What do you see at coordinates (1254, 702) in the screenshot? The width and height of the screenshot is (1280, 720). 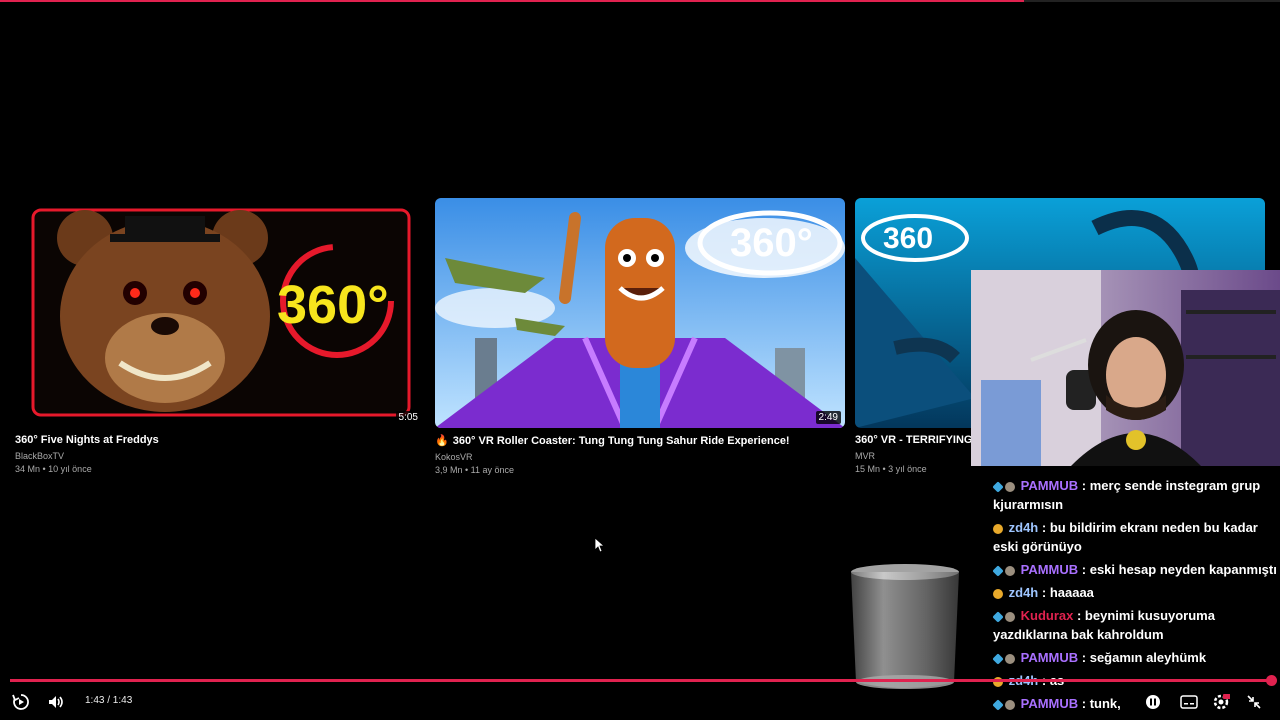 I see `exit-fullscreen-icon` at bounding box center [1254, 702].